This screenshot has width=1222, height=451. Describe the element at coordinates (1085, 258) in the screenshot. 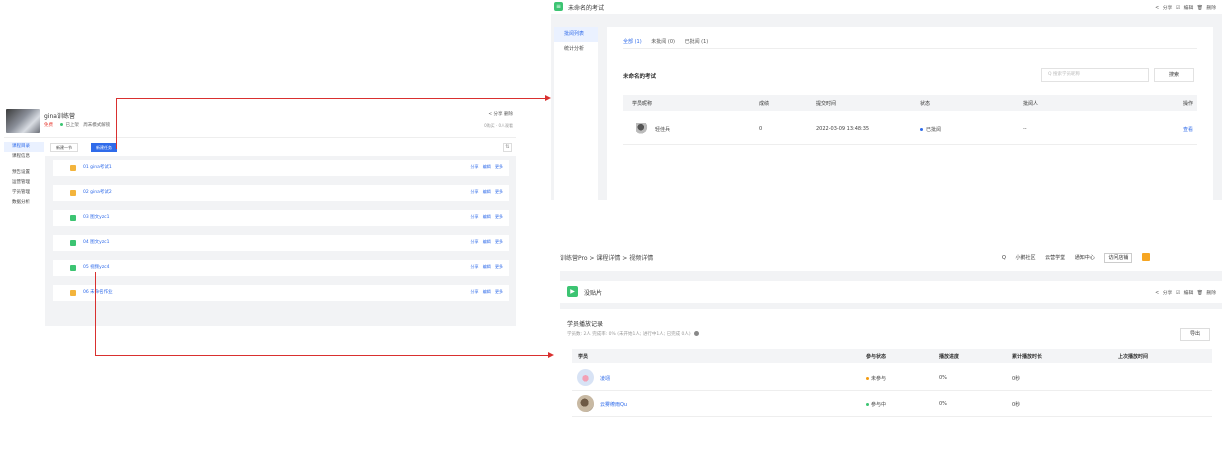

I see `notification-link: 通知中心` at that location.